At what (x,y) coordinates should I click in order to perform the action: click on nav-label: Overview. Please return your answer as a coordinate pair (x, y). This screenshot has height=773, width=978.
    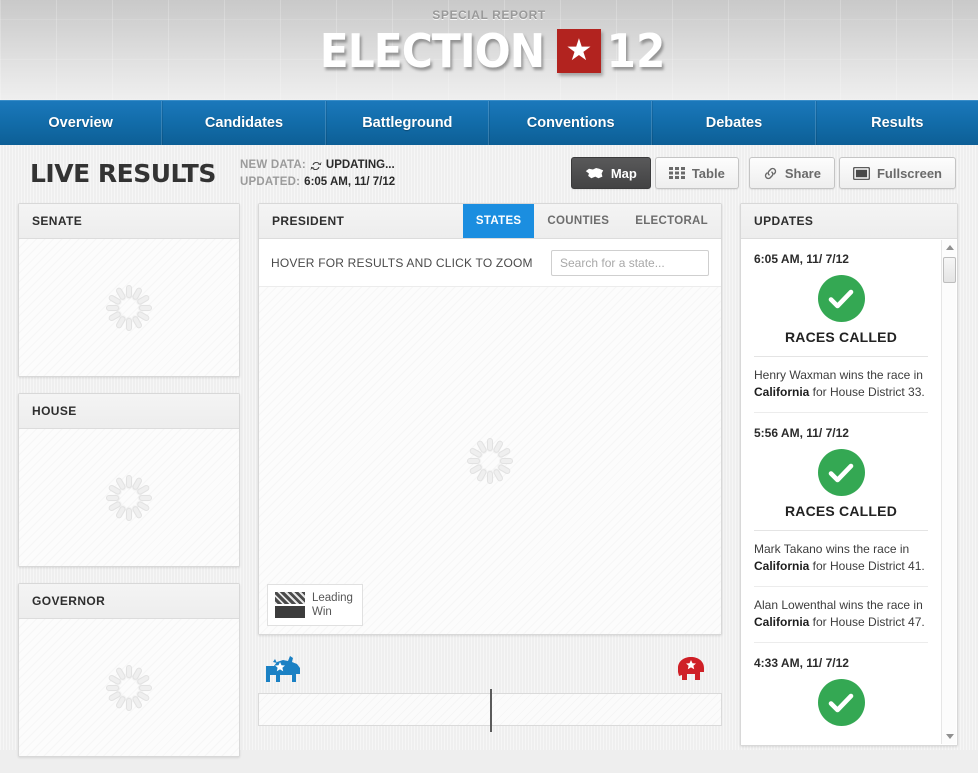
    Looking at the image, I should click on (80, 123).